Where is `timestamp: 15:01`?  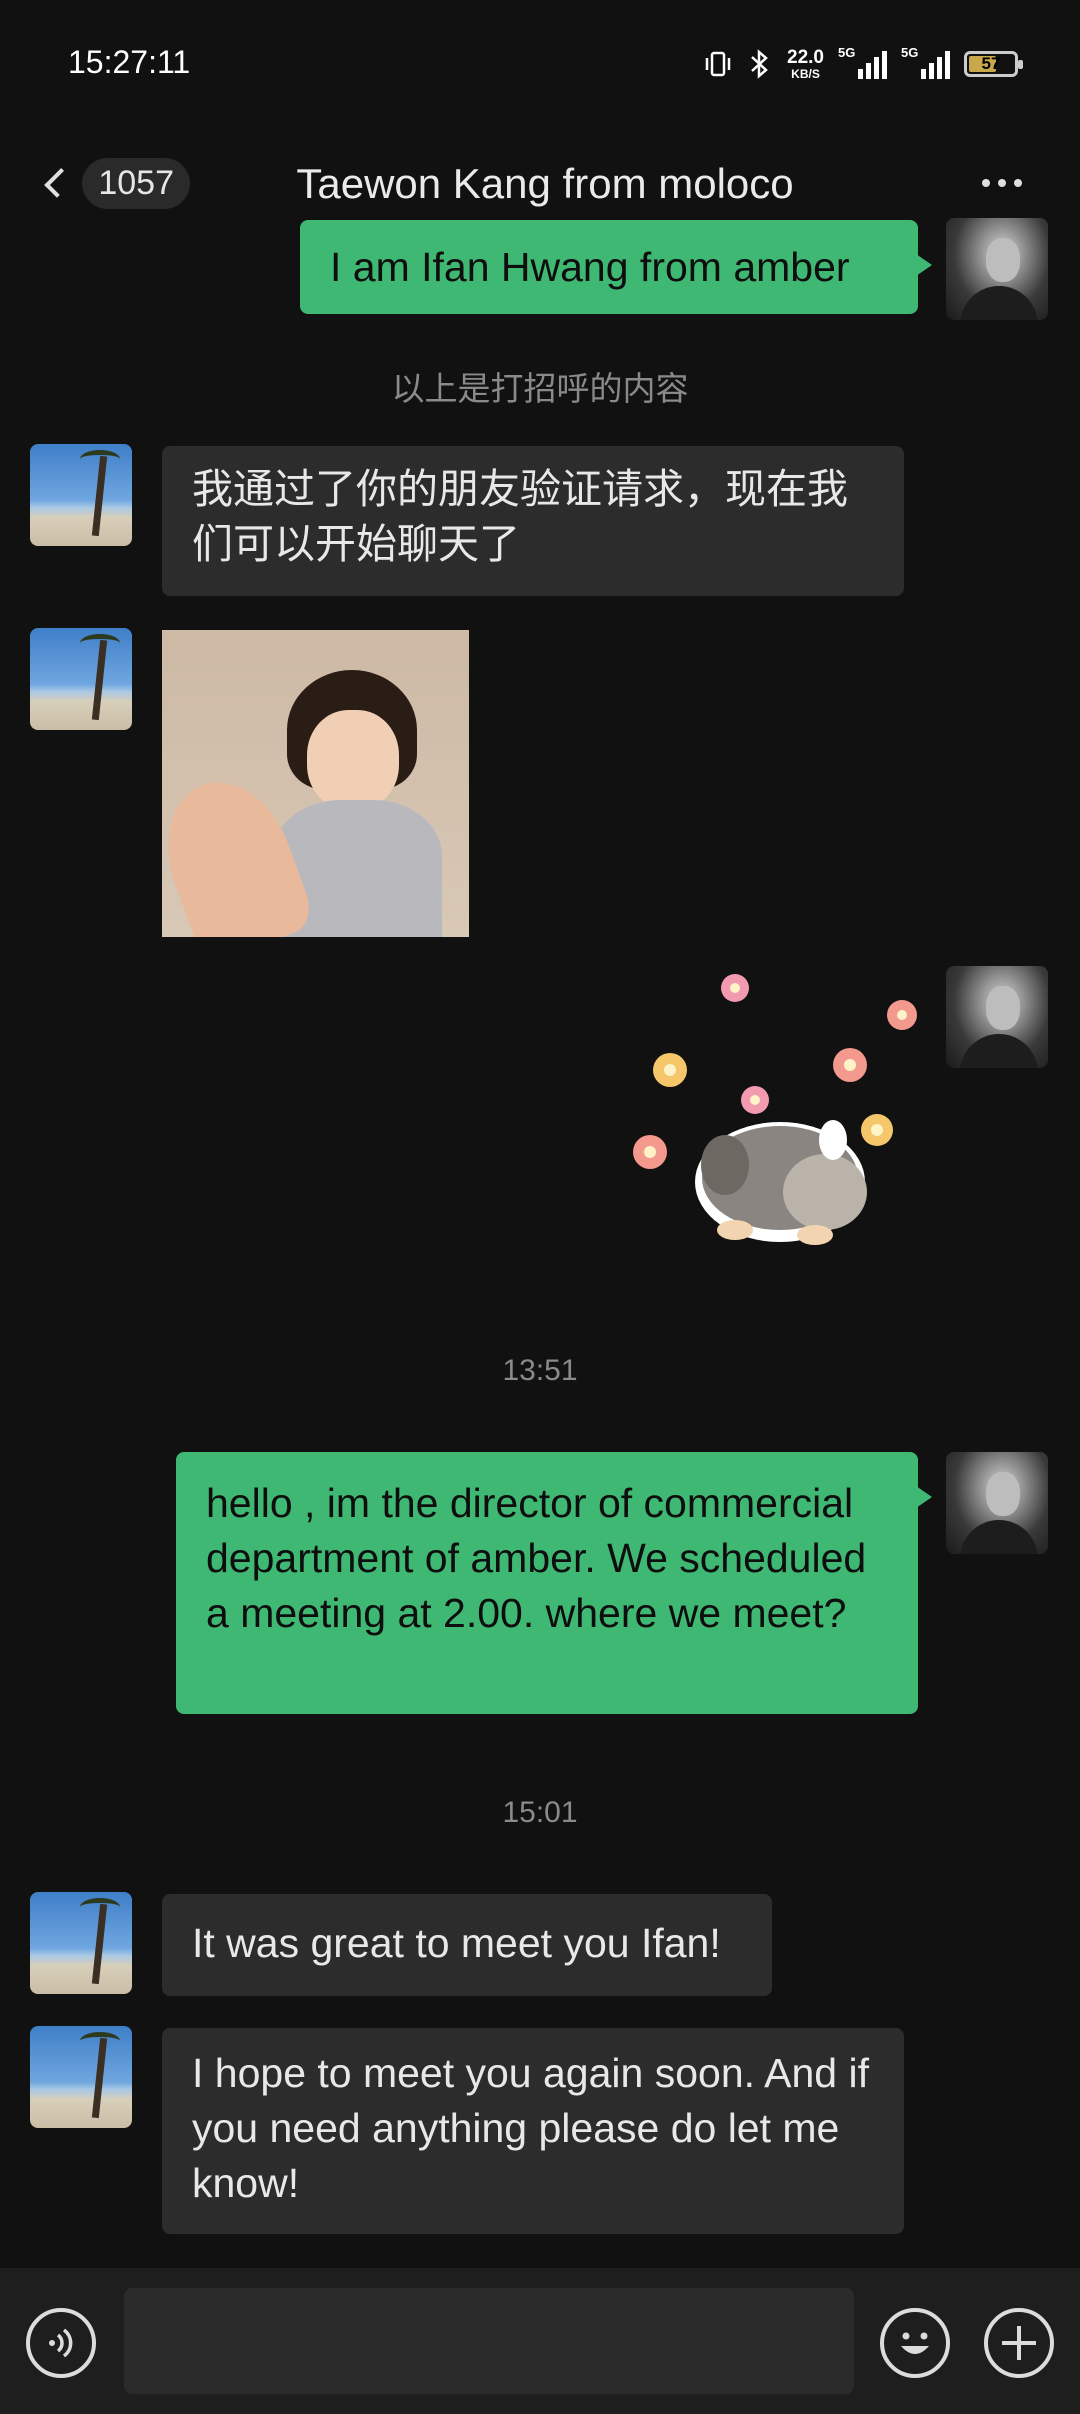 timestamp: 15:01 is located at coordinates (540, 1812).